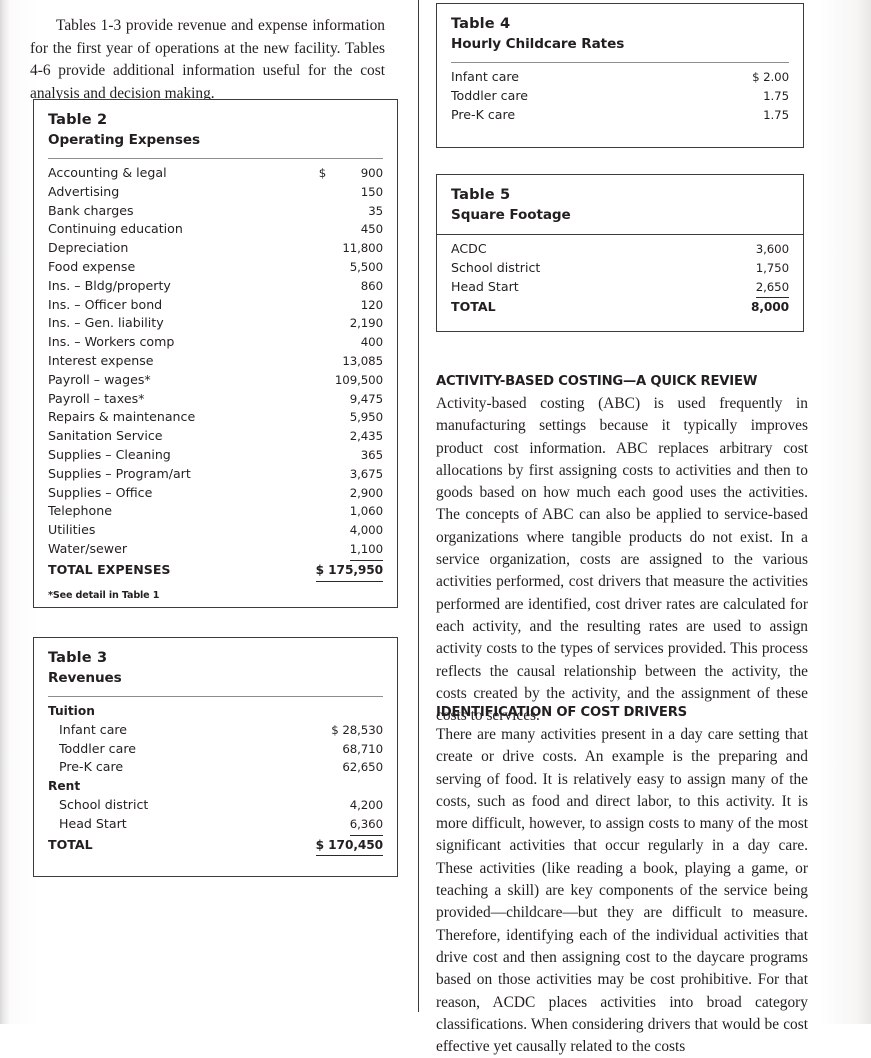  What do you see at coordinates (91, 767) in the screenshot?
I see `row-label: Pre-K care` at bounding box center [91, 767].